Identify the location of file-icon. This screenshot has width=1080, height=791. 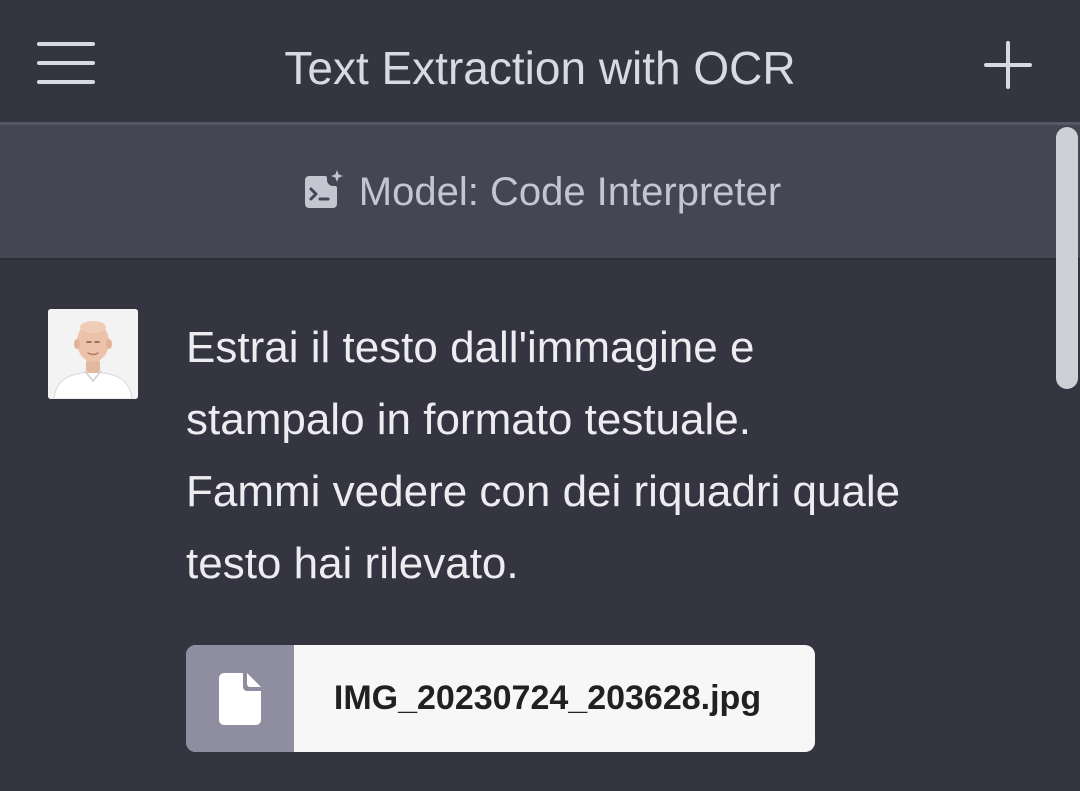
(240, 698).